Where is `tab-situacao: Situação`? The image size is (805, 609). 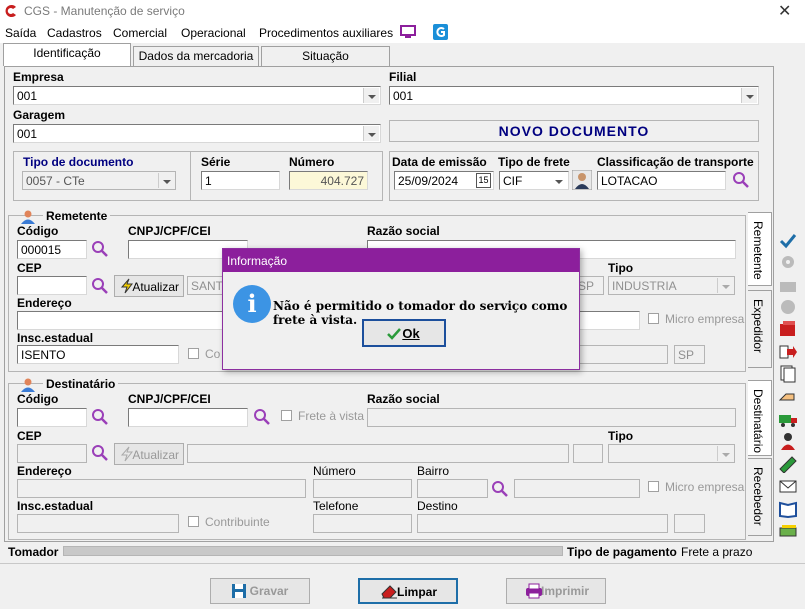
tab-situacao: Situação is located at coordinates (325, 56).